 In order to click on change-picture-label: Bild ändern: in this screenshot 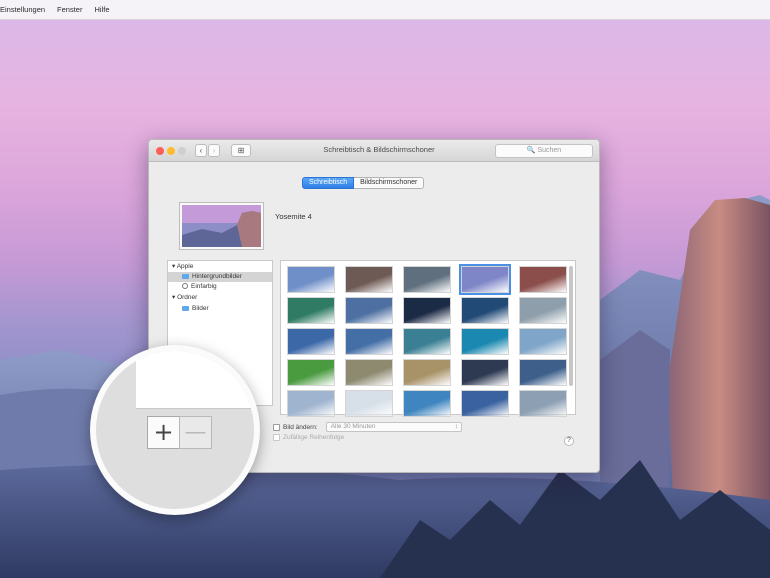, I will do `click(300, 427)`.